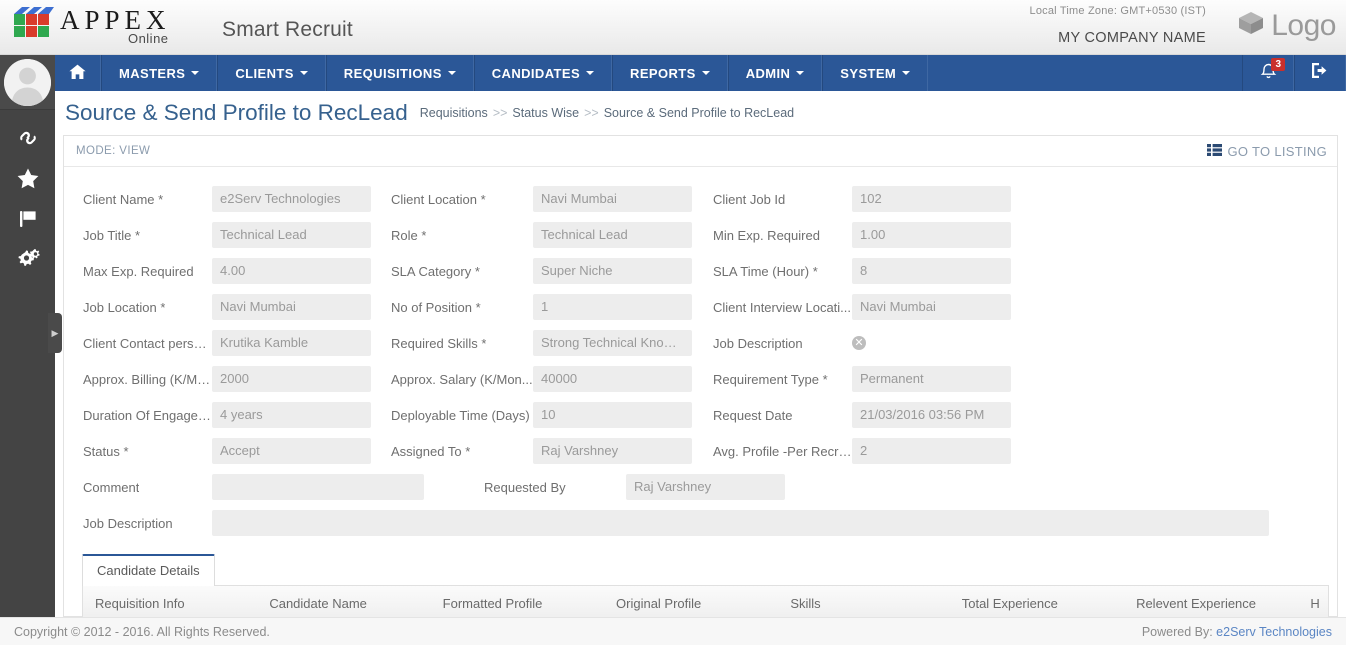 This screenshot has width=1346, height=645. I want to click on nav-home, so click(78, 73).